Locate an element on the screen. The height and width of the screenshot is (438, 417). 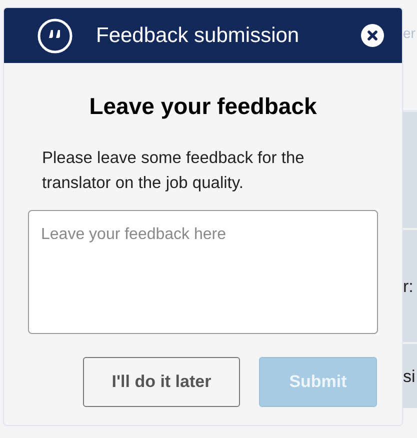
later-button: I'll do it later is located at coordinates (161, 381).